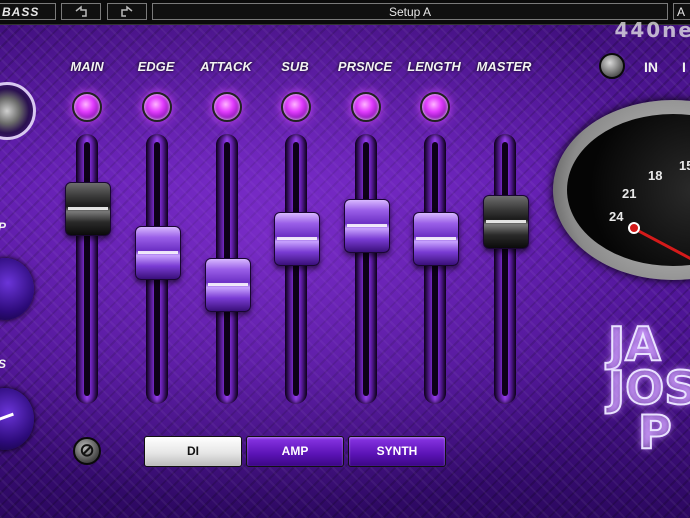 The height and width of the screenshot is (518, 690). I want to click on sub-led, so click(296, 107).